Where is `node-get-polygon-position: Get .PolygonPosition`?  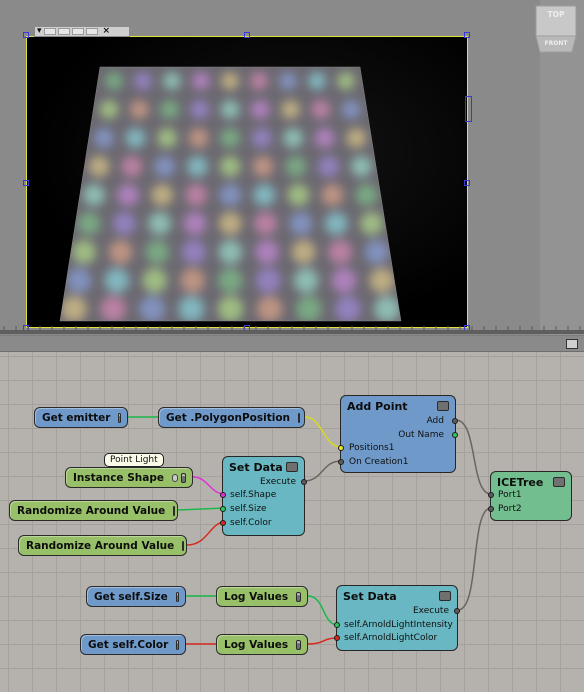
node-get-polygon-position: Get .PolygonPosition is located at coordinates (231, 417).